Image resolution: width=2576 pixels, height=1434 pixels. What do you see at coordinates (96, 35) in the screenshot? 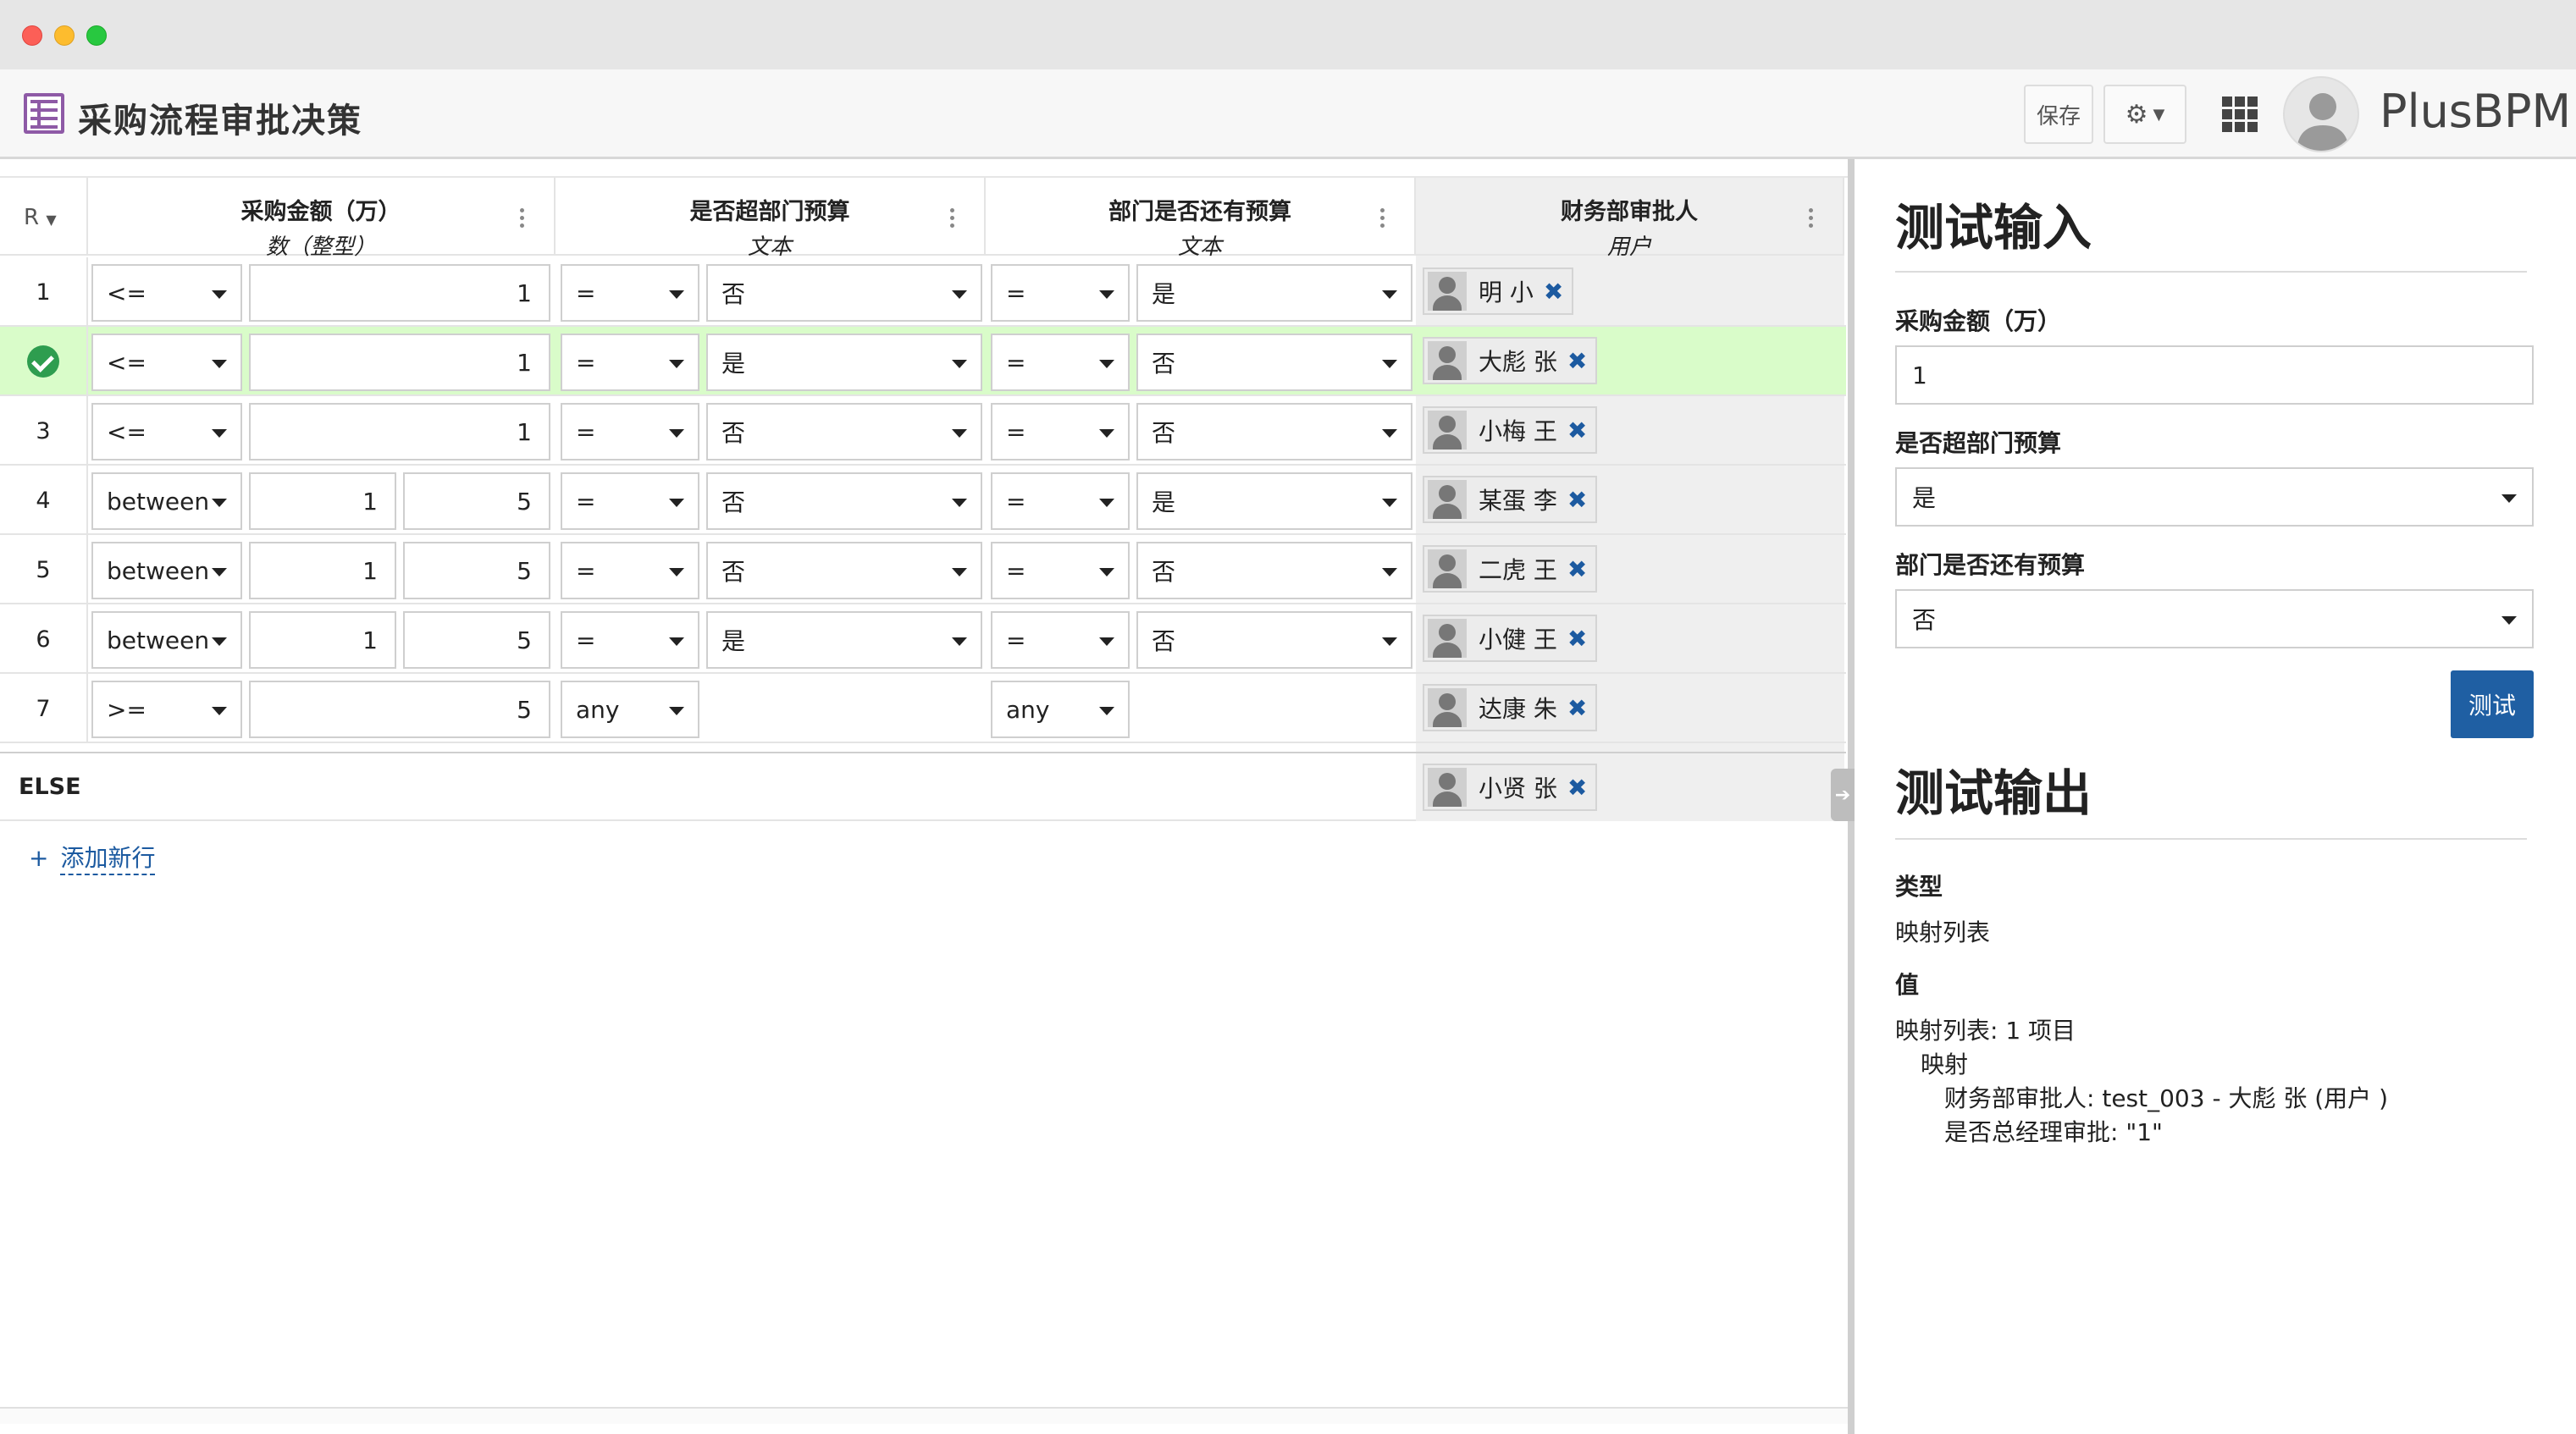
I see `maximize-window-button` at bounding box center [96, 35].